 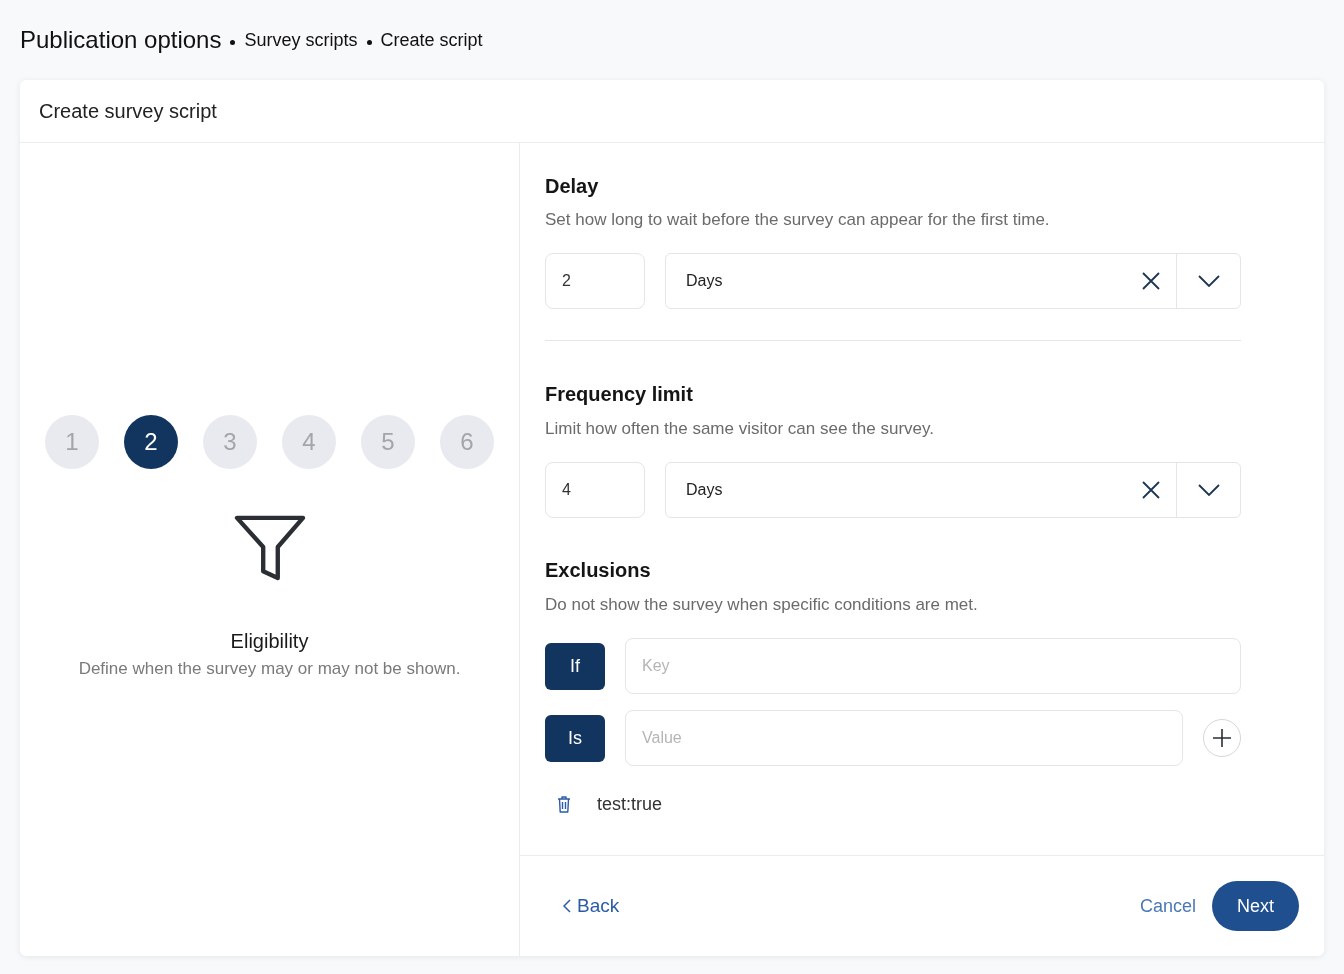 I want to click on amount-input: 2, so click(x=595, y=281).